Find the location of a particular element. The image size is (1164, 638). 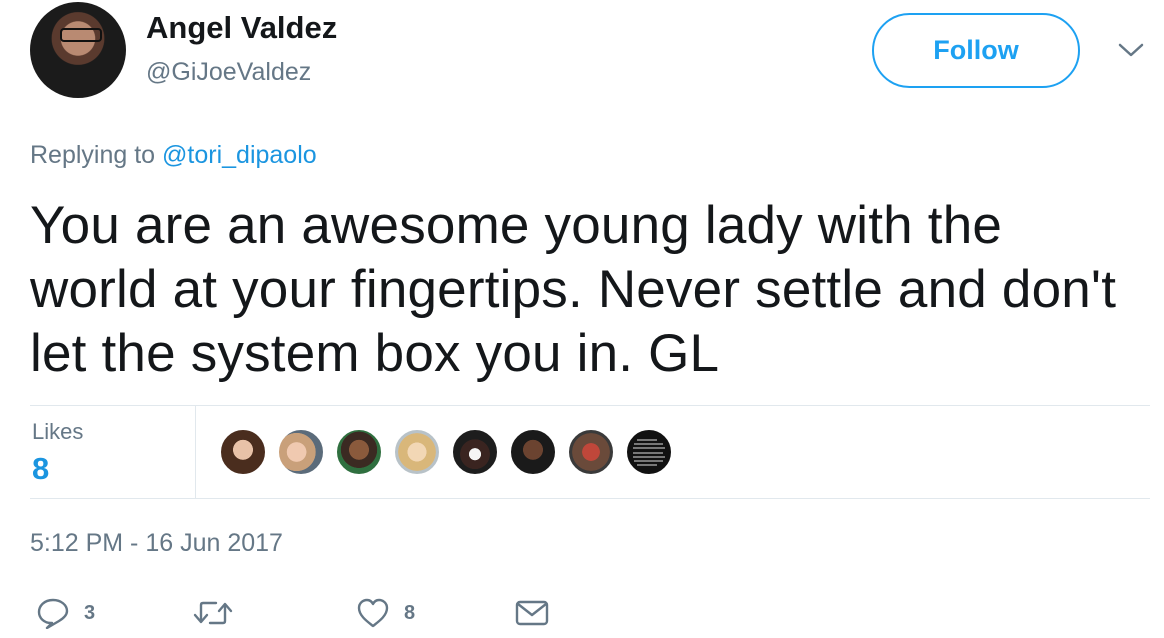

tweet-timestamp: 5:12 PM - 16 Jun 2017 is located at coordinates (156, 543).